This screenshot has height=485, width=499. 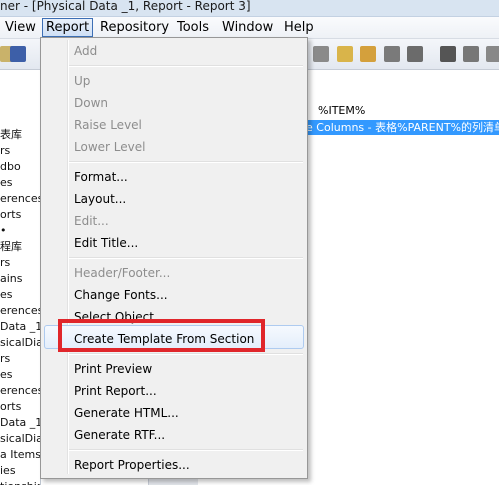 What do you see at coordinates (18, 54) in the screenshot?
I see `save-icon` at bounding box center [18, 54].